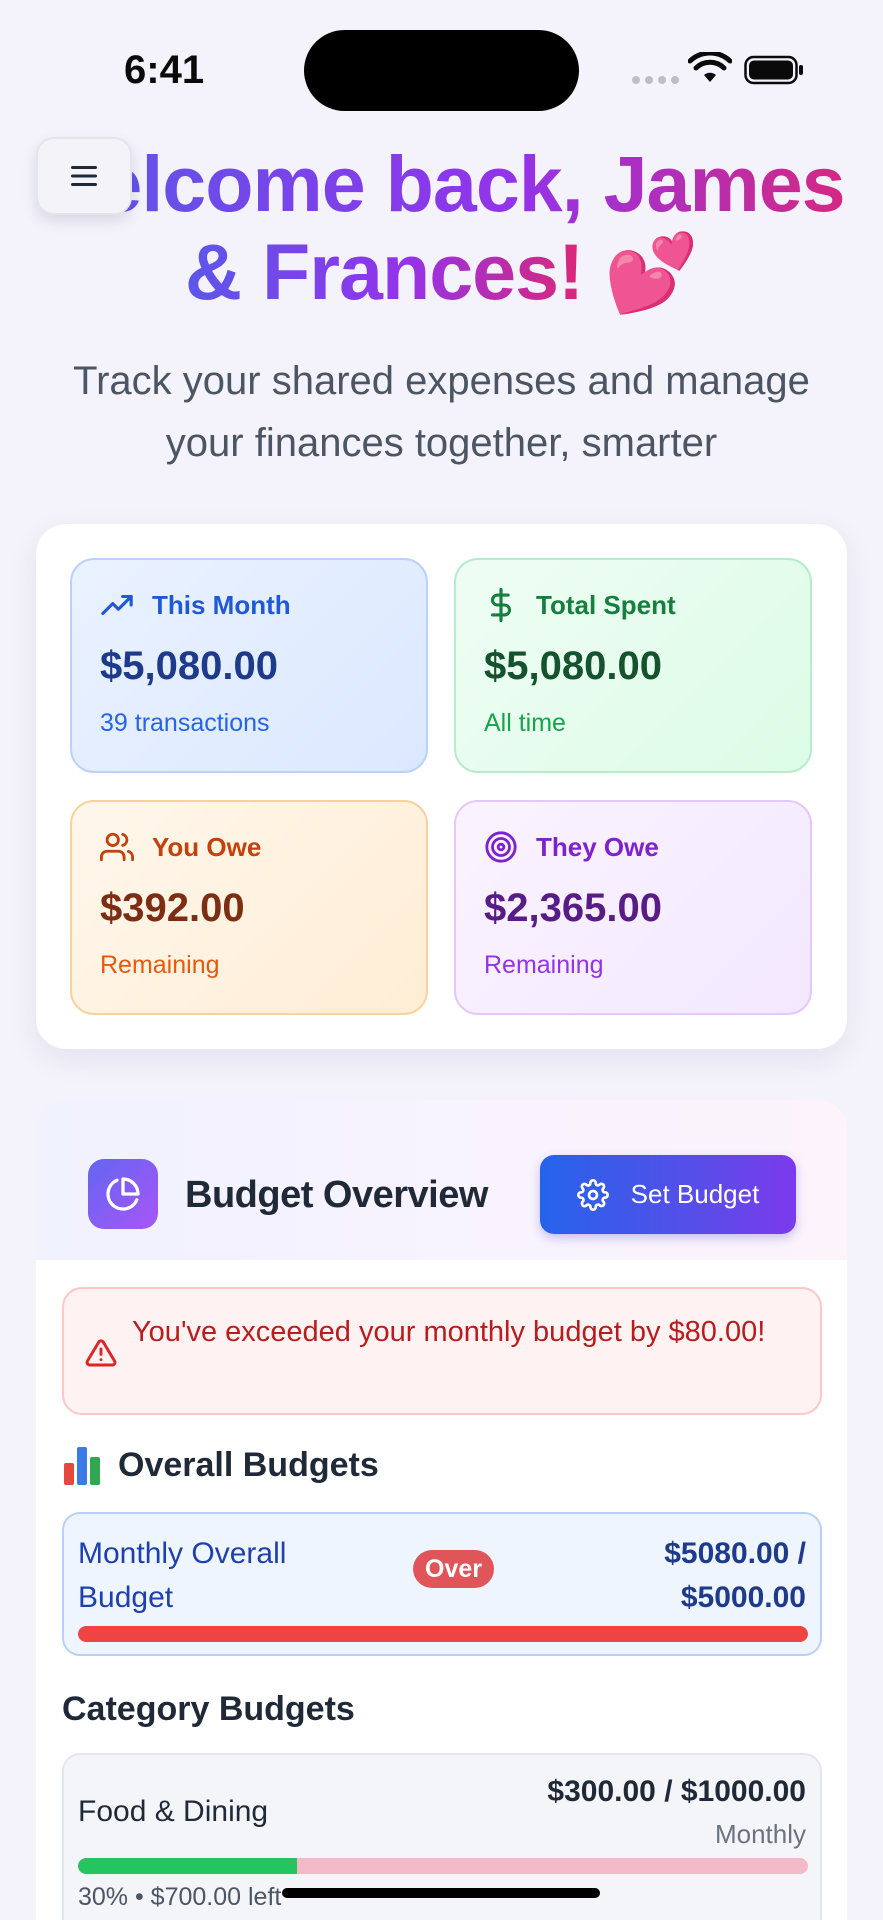 This screenshot has height=1920, width=883. I want to click on status-time: 6:41, so click(164, 70).